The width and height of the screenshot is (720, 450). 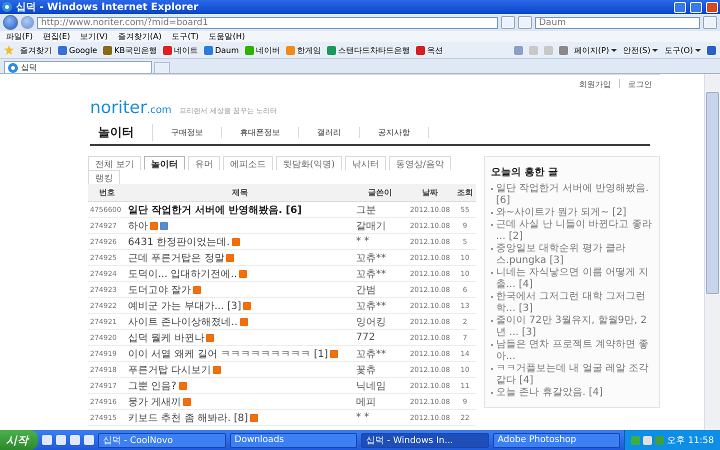 What do you see at coordinates (430, 193) in the screenshot?
I see `column-header: 날짜` at bounding box center [430, 193].